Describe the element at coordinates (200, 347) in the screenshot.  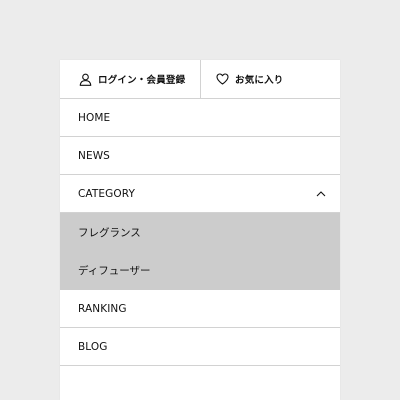
I see `menu-item-blog: BLOG` at that location.